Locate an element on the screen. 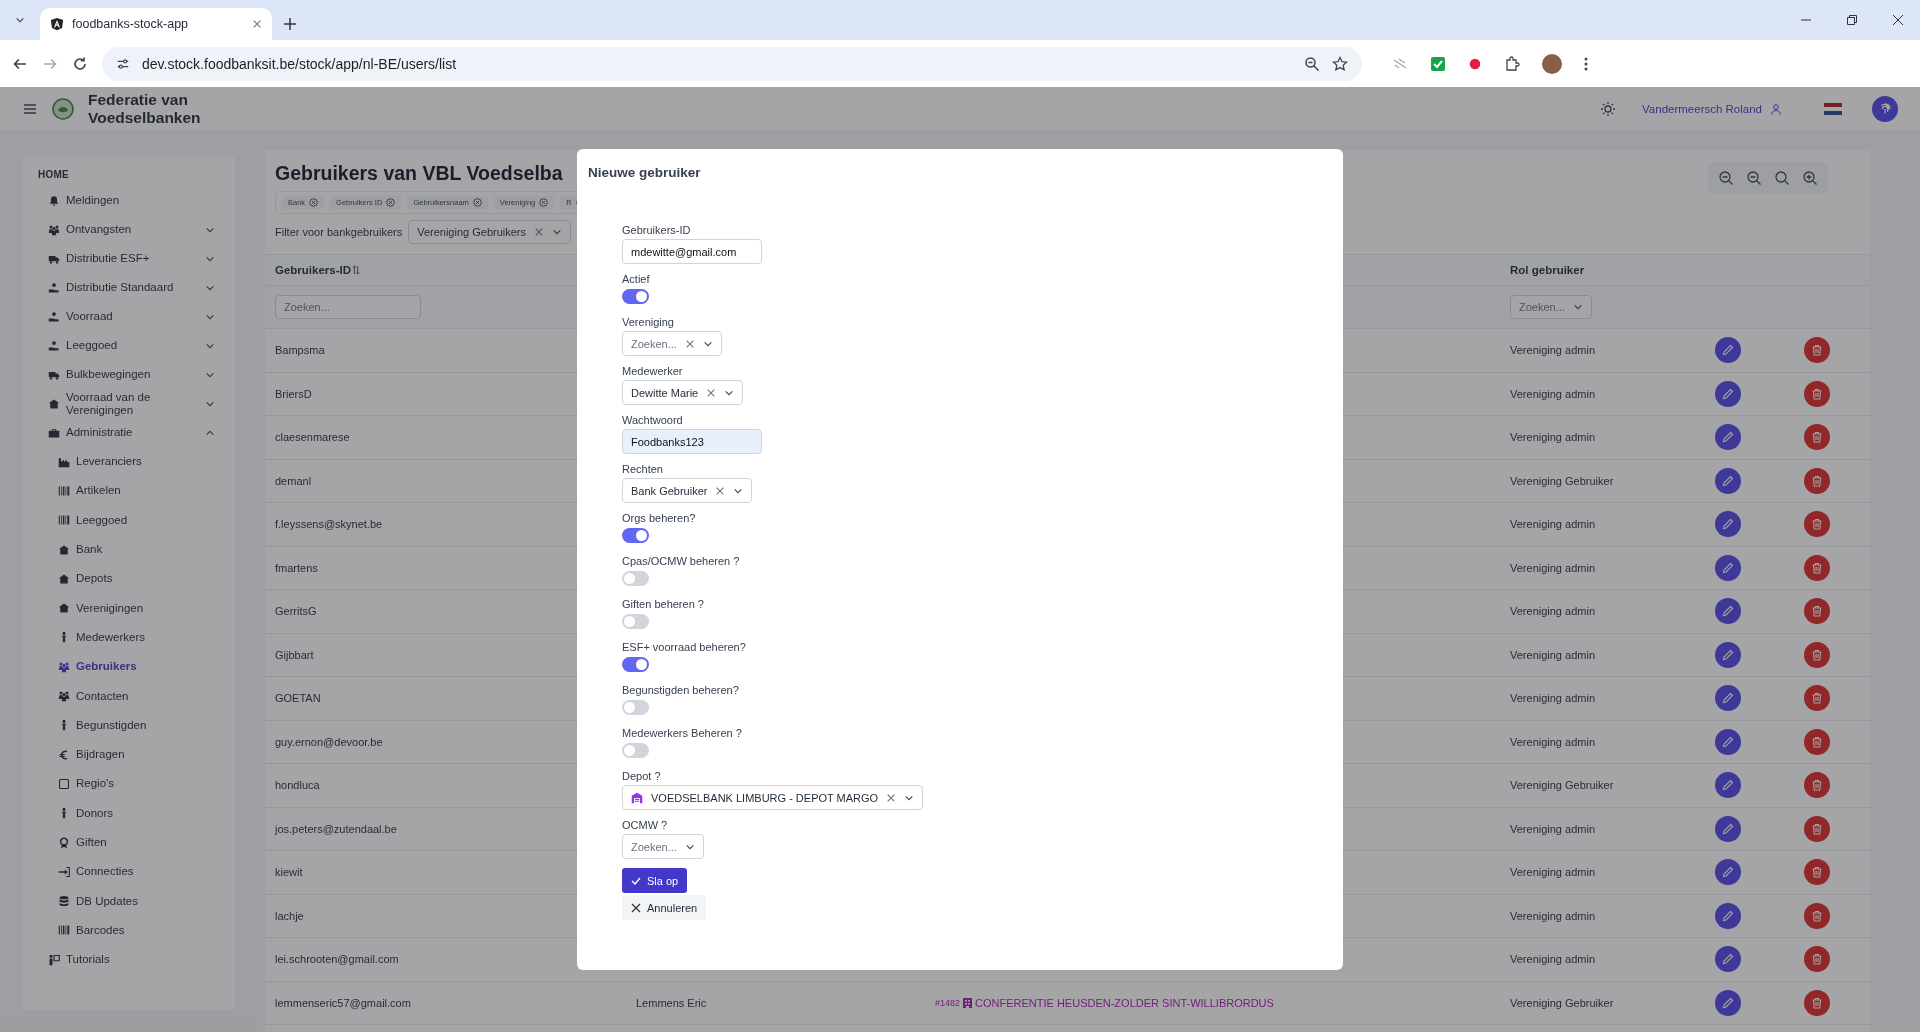  sidebar-item: Leeggoed is located at coordinates (136, 520).